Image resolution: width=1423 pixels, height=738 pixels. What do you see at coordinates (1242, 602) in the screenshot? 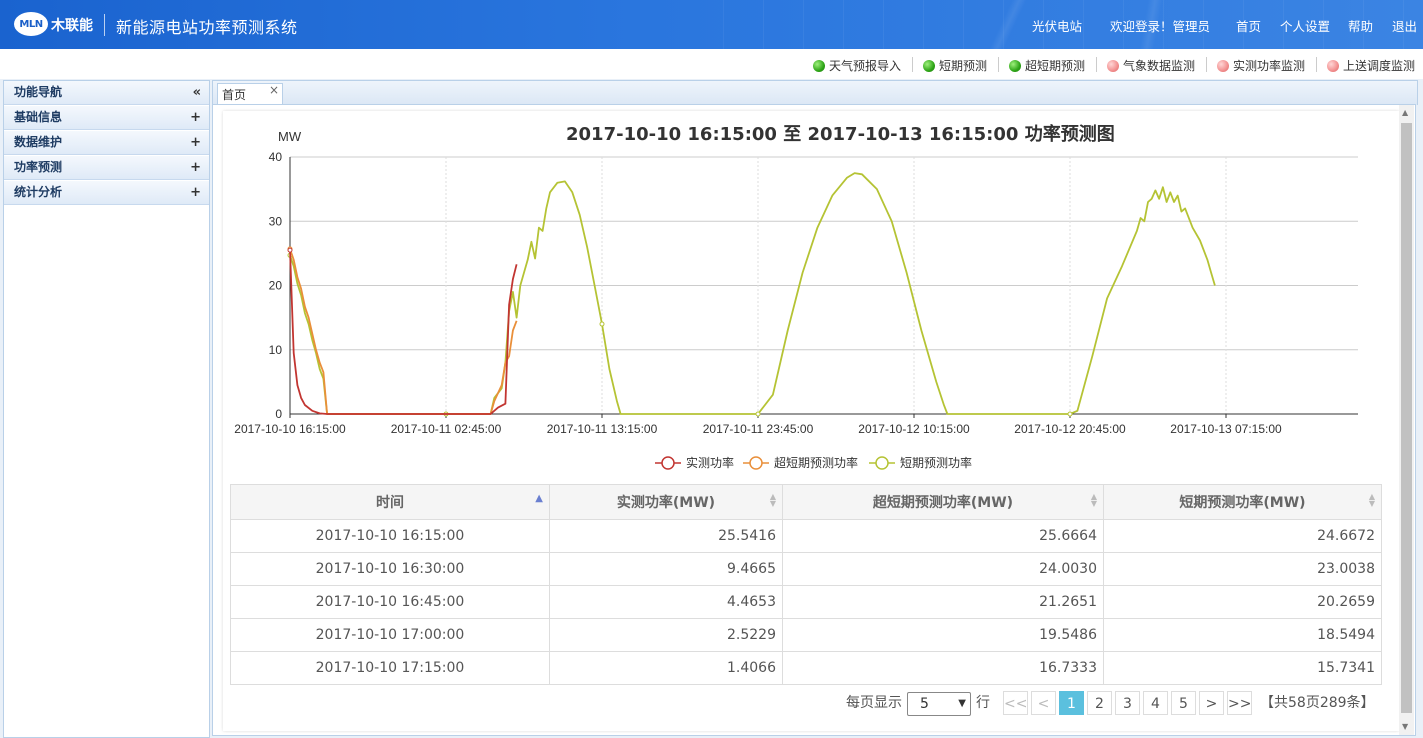
I see `cell-short: 20.2659` at bounding box center [1242, 602].